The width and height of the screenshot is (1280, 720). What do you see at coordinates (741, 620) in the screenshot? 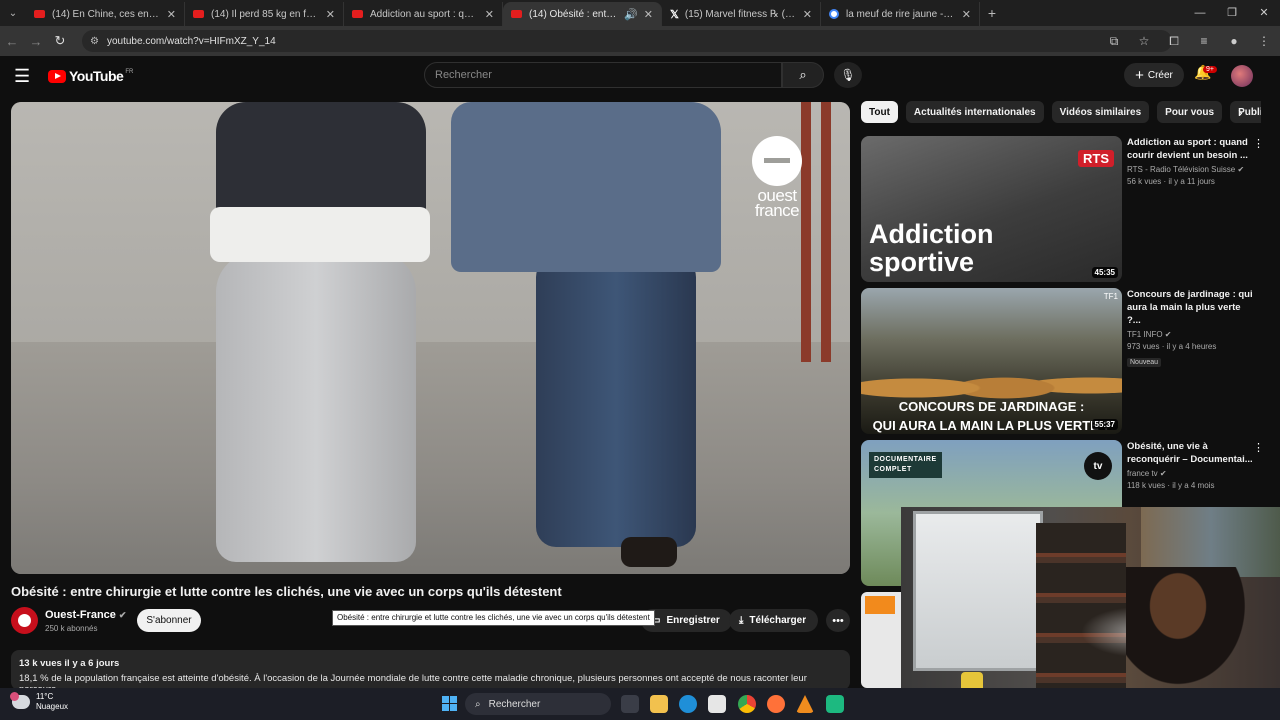
I see `download-icon: ⤓` at bounding box center [741, 620].